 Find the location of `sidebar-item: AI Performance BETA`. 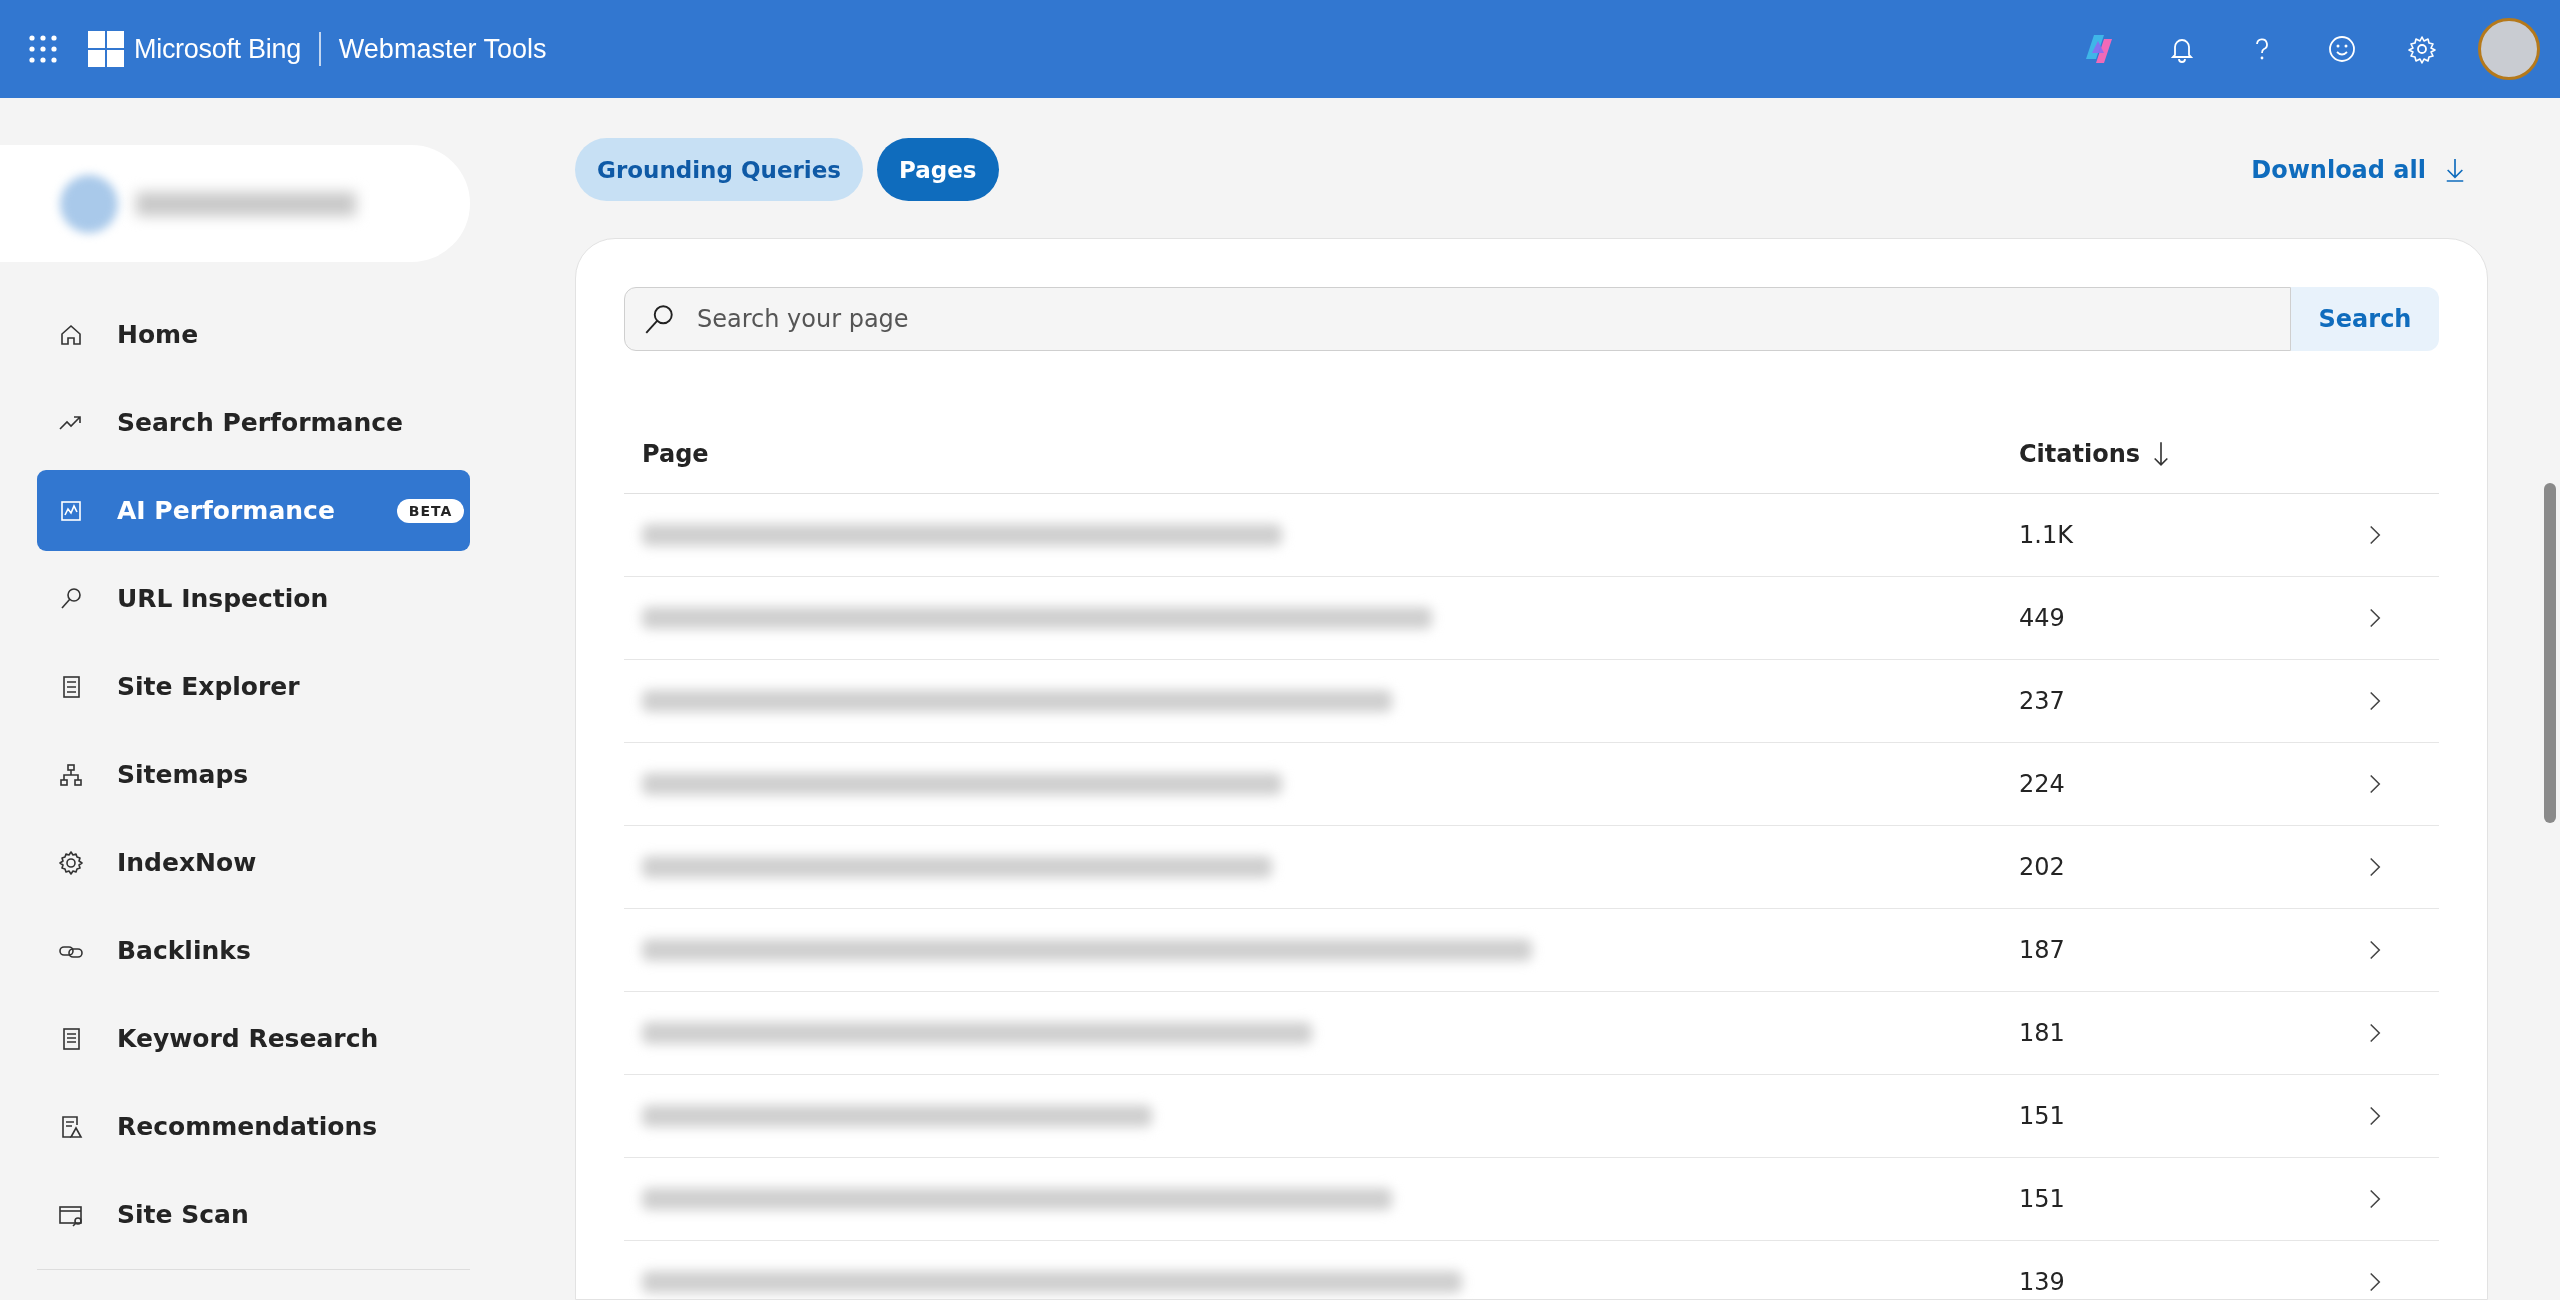

sidebar-item: AI Performance BETA is located at coordinates (253, 510).